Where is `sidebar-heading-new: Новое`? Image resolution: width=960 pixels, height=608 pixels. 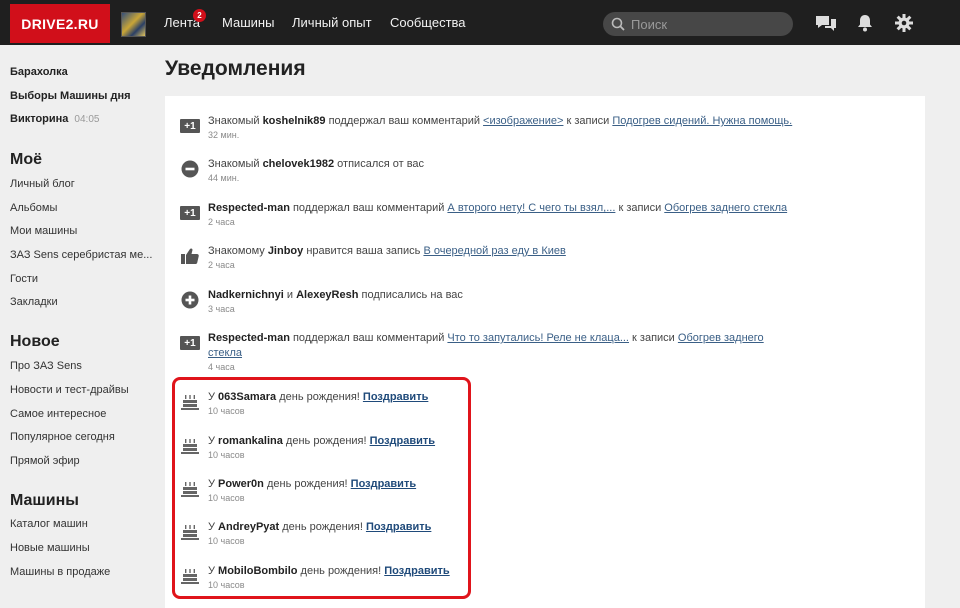
sidebar-heading-new: Новое is located at coordinates (35, 341).